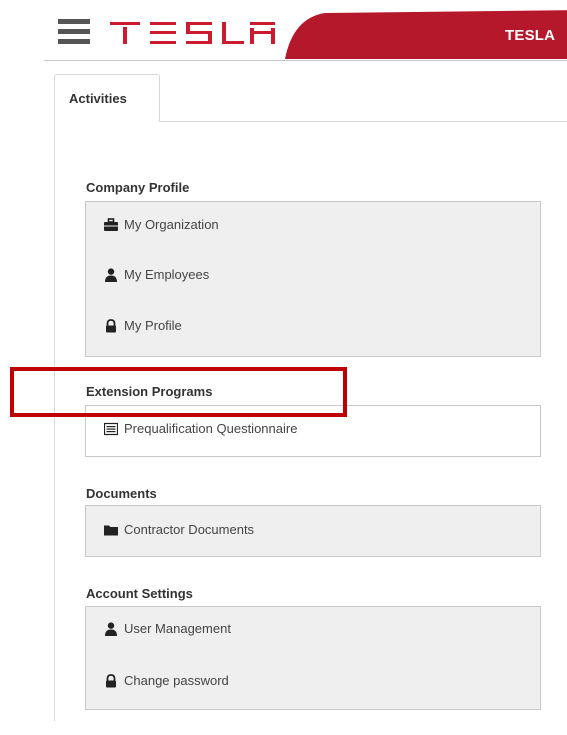 Image resolution: width=567 pixels, height=735 pixels. Describe the element at coordinates (313, 531) in the screenshot. I see `documents-box: Contractor Documents` at that location.